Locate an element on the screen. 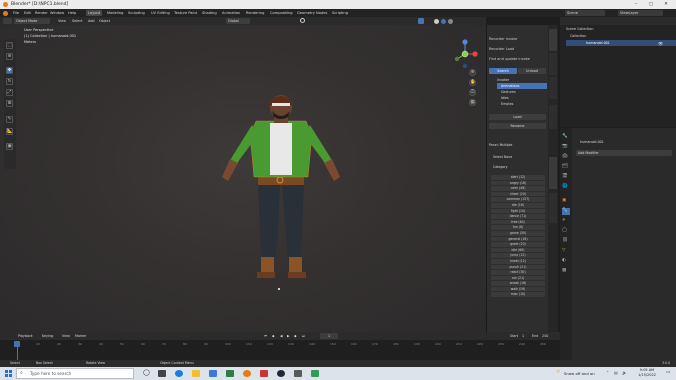 This screenshot has height=380, width=676. material-shading-icon is located at coordinates (443, 21).